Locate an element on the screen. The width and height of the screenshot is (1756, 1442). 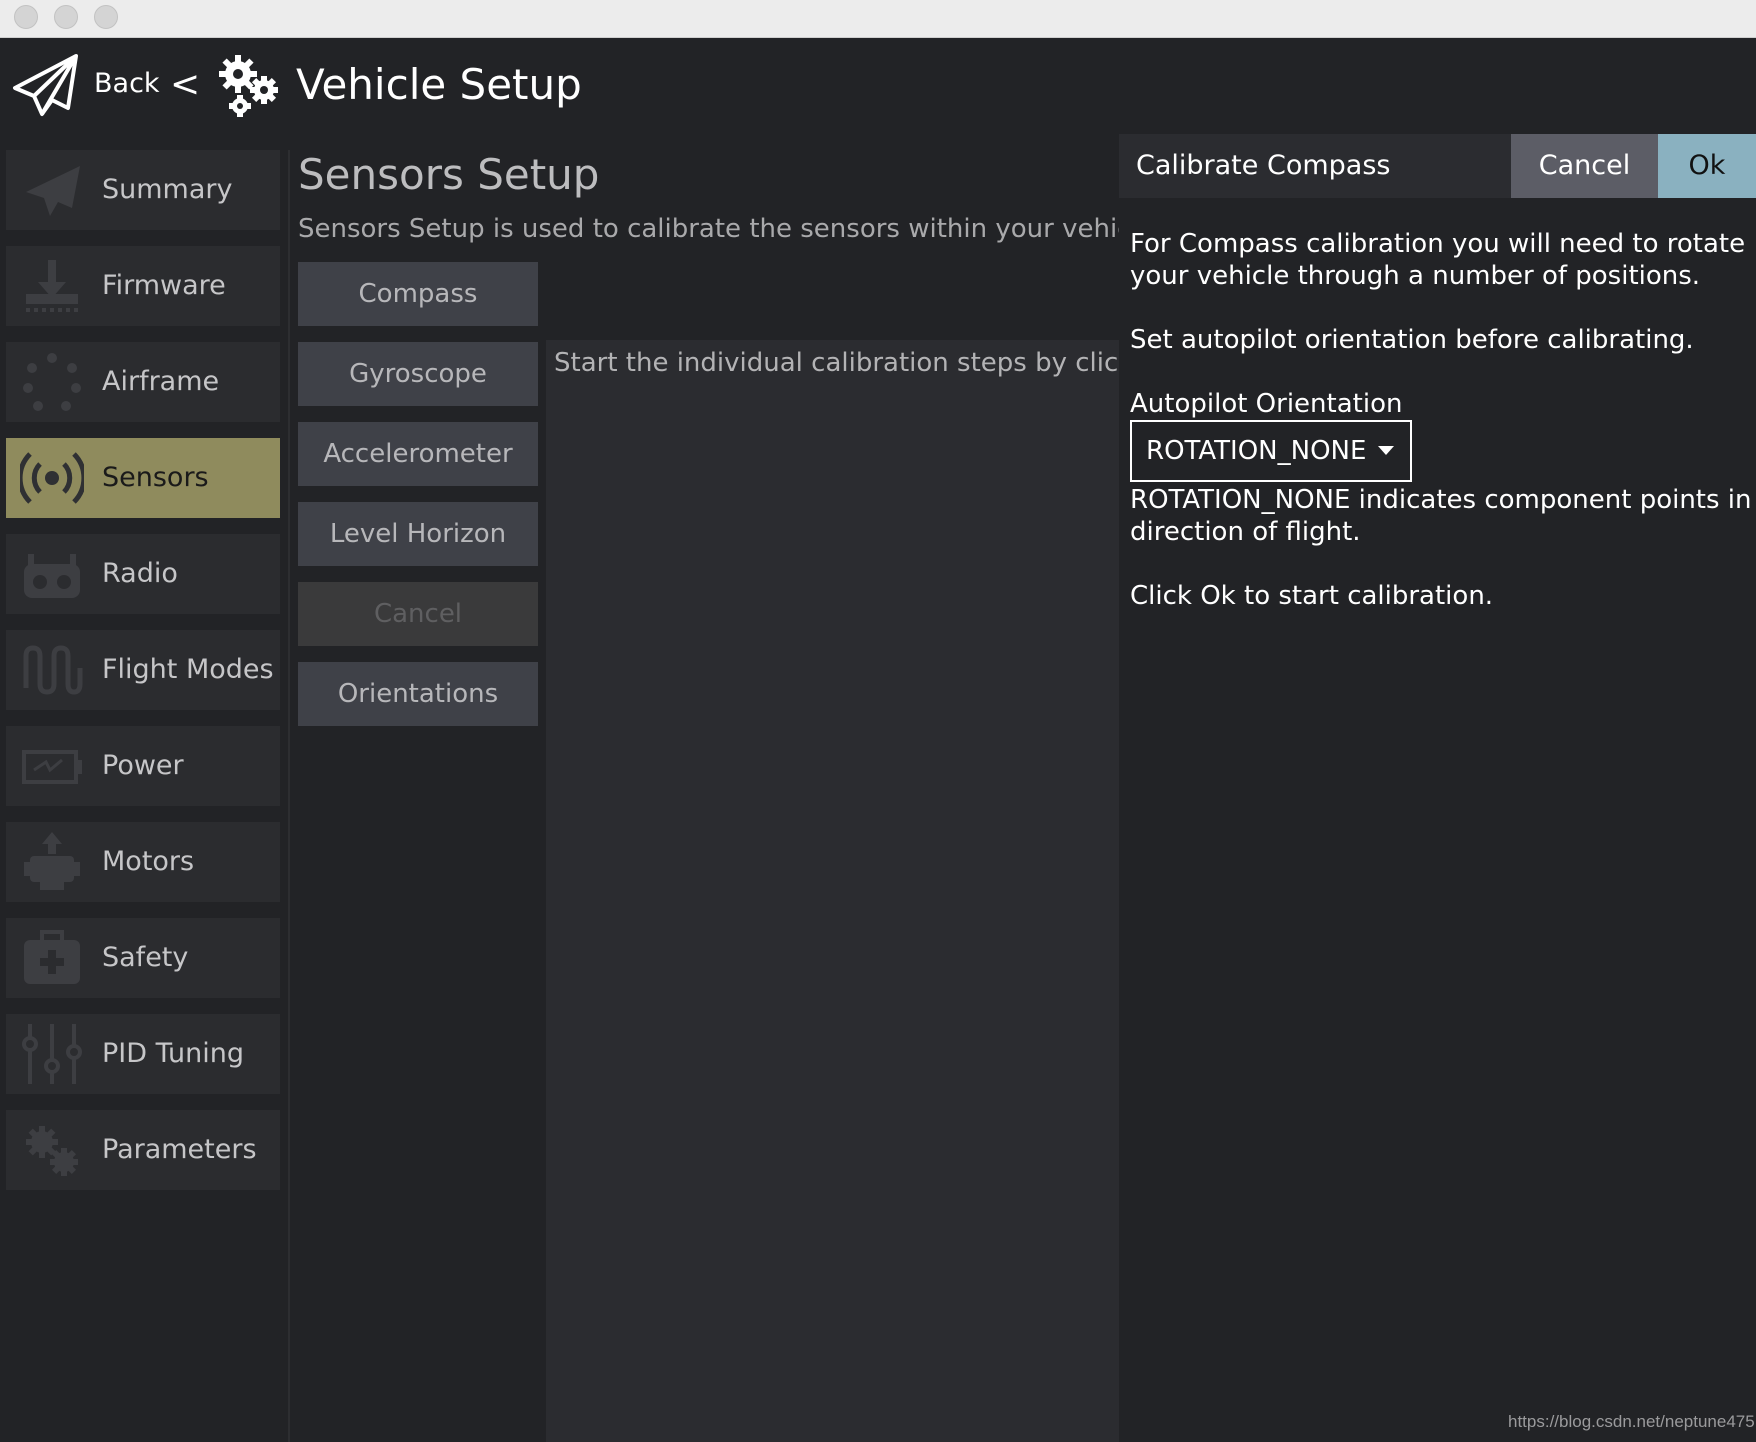
cancel-calibration-button: Cancel is located at coordinates (418, 614).